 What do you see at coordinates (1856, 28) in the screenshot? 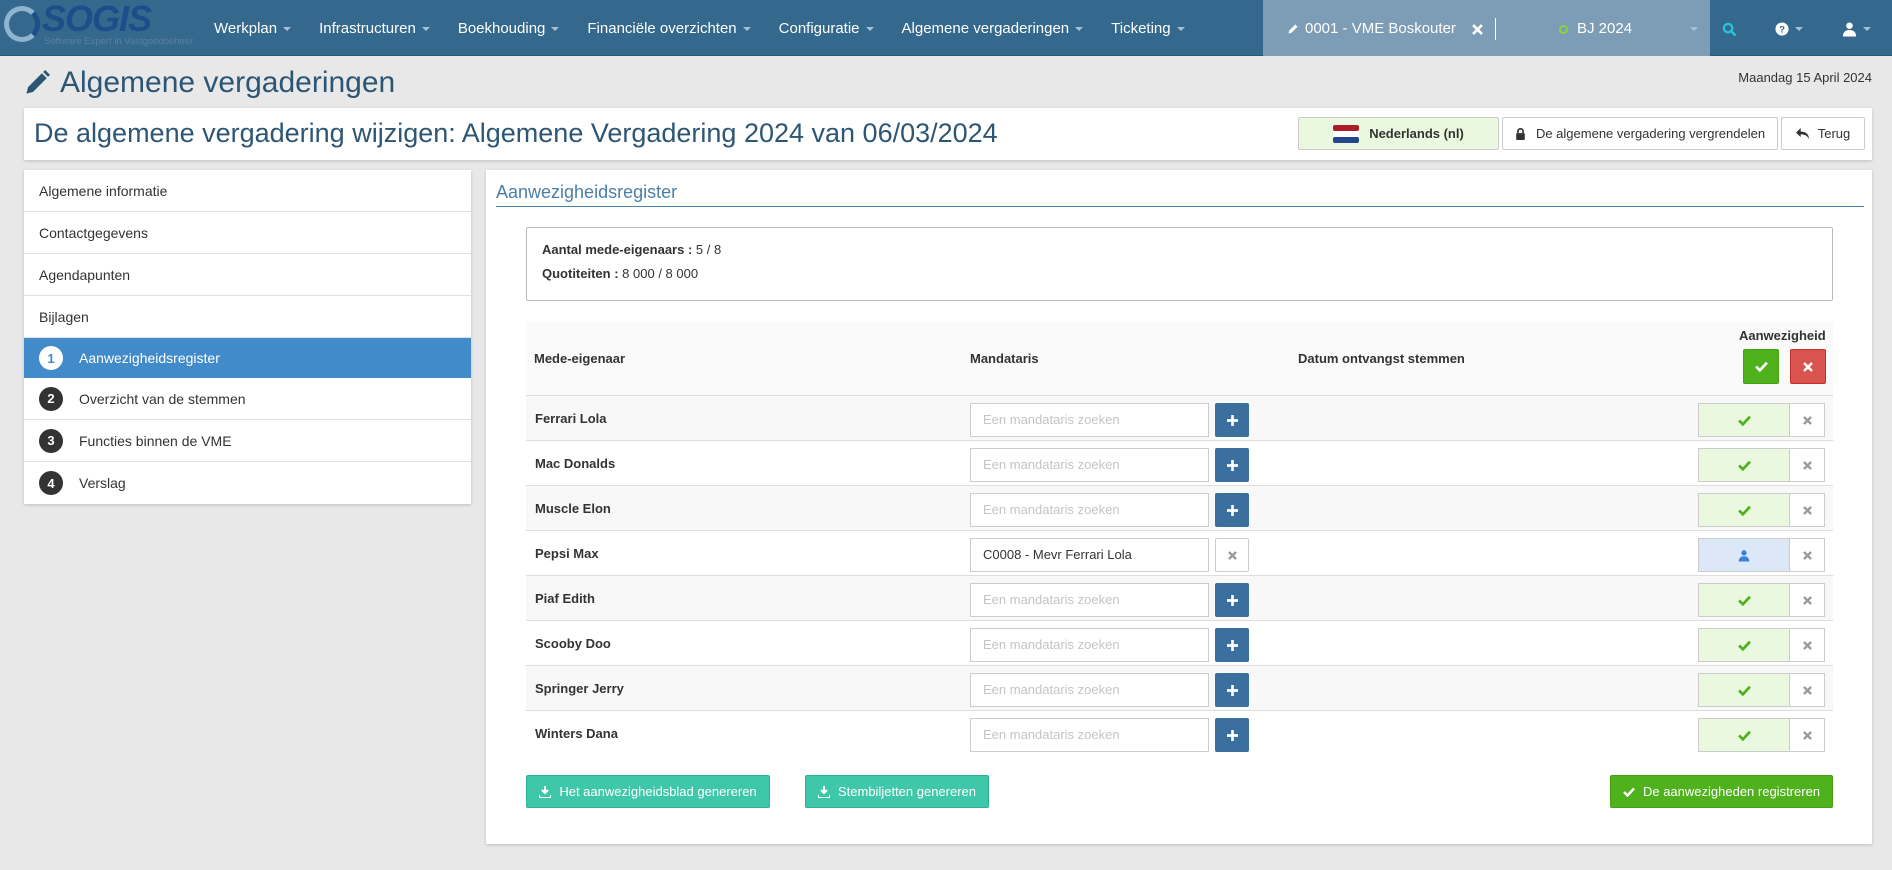
I see `user-nav` at bounding box center [1856, 28].